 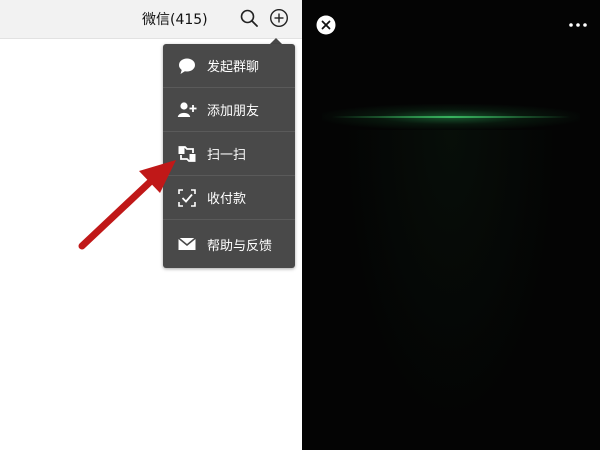 I want to click on menu-item-label: 帮助与反馈, so click(x=240, y=246).